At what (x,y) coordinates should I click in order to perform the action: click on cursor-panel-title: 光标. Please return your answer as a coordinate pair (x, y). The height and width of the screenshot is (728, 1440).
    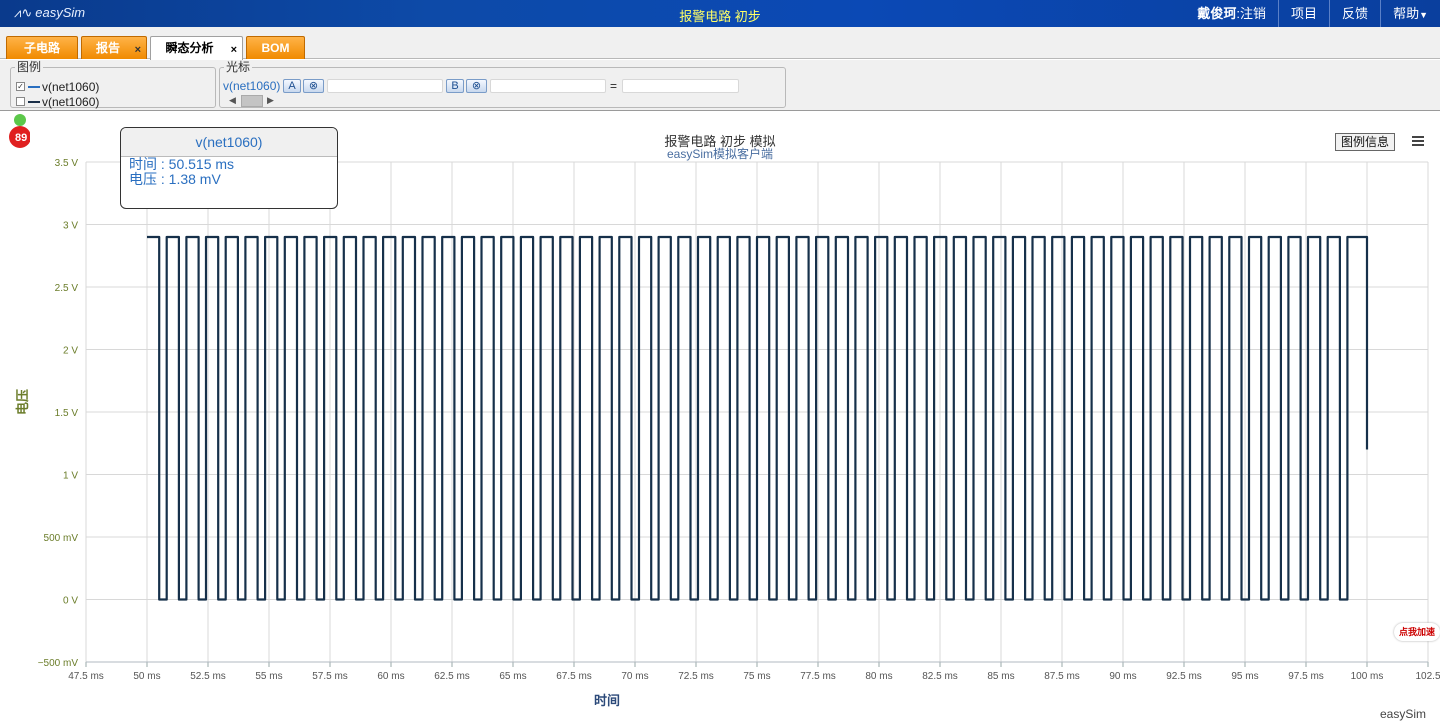
    Looking at the image, I should click on (238, 67).